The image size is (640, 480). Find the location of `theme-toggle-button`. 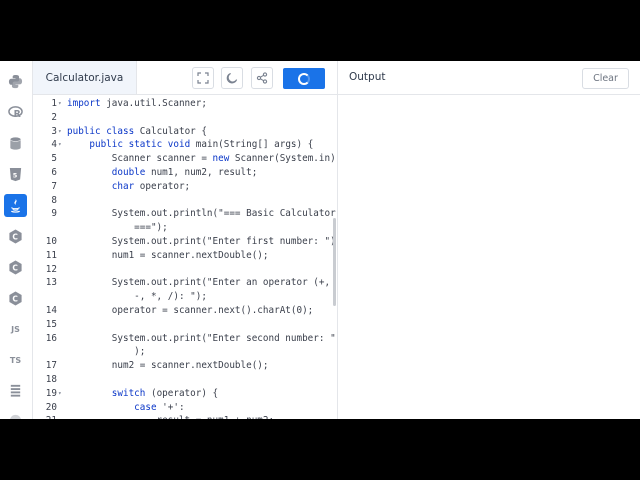

theme-toggle-button is located at coordinates (232, 78).